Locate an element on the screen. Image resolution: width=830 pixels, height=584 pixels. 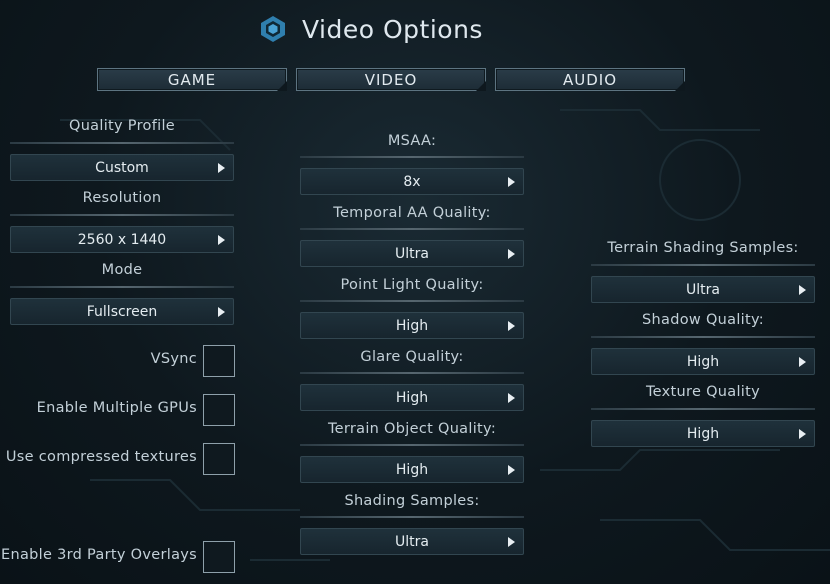
tab-audio: AUDIO is located at coordinates (590, 79).